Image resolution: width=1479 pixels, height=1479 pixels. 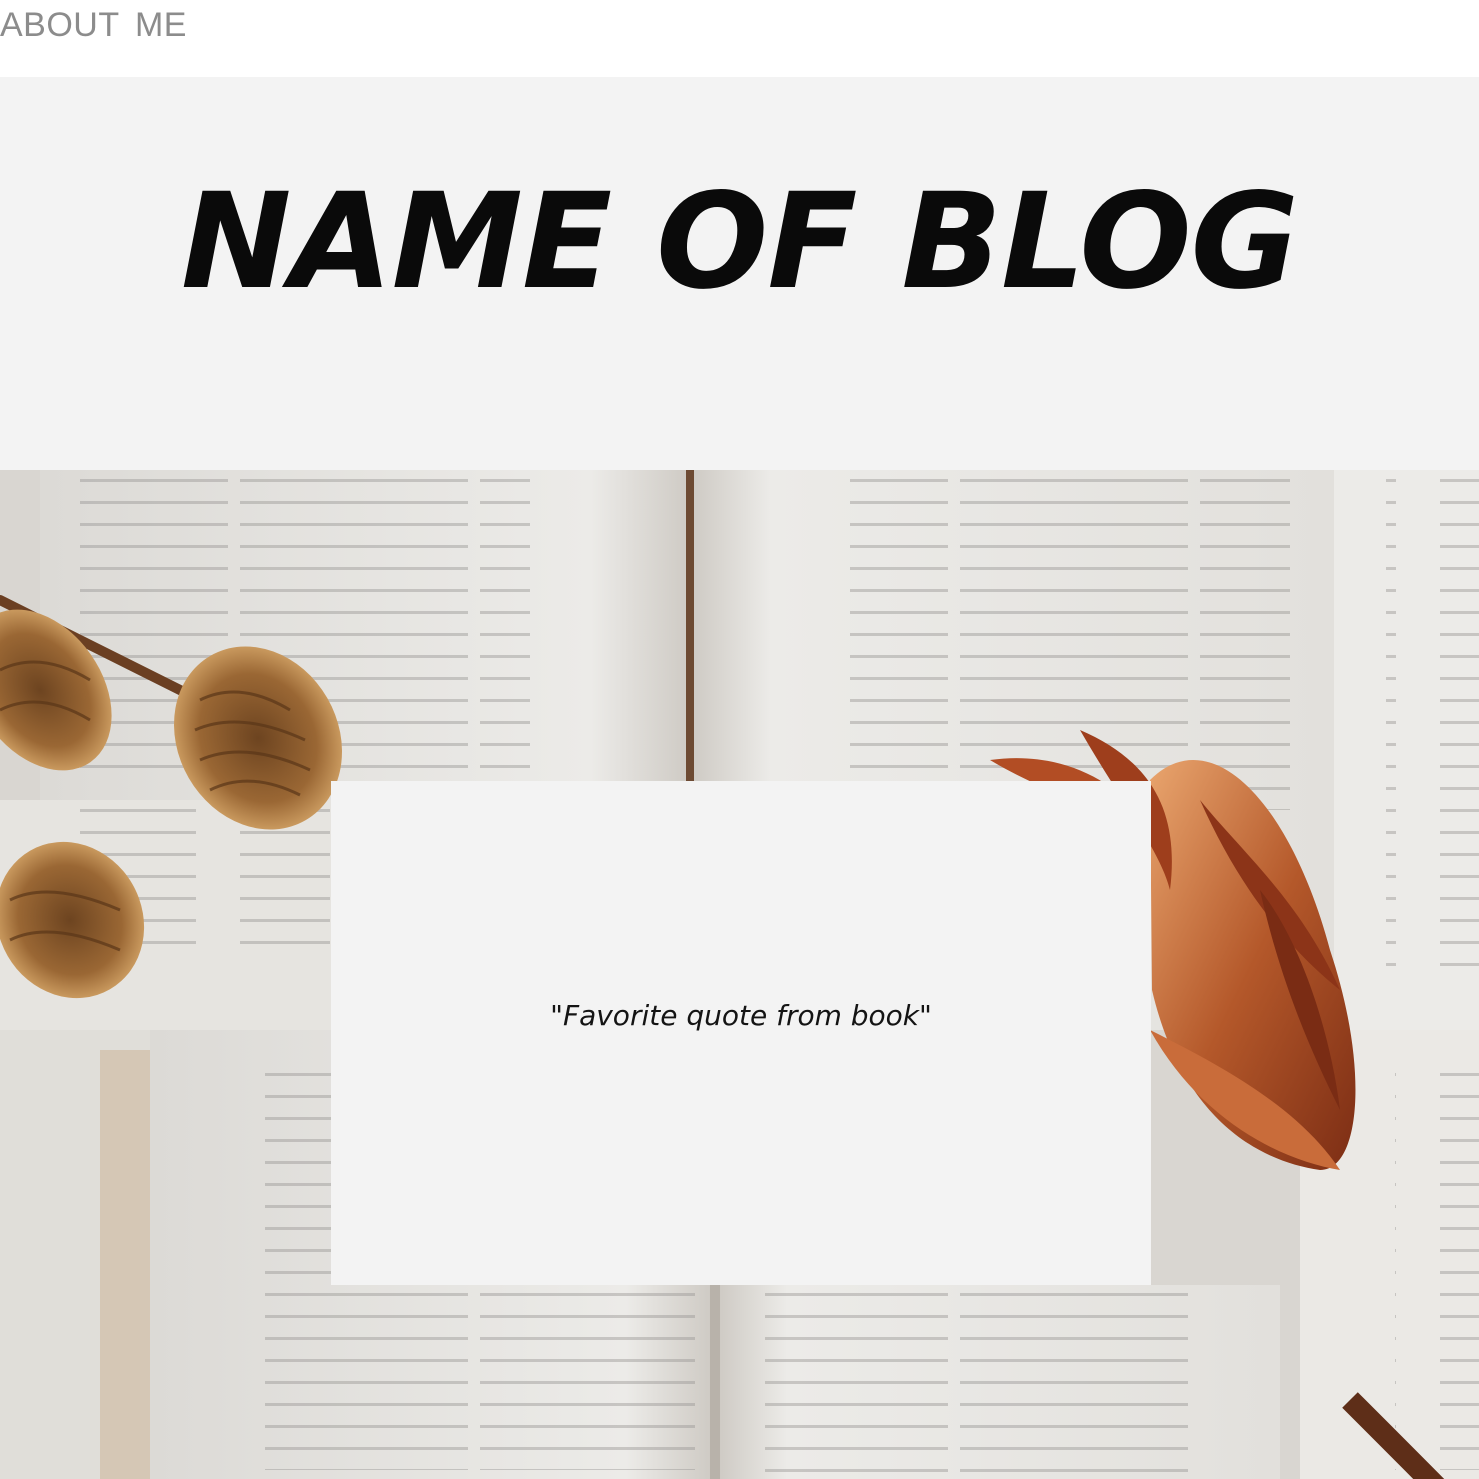 I want to click on quote-text: "Favorite quote from book", so click(x=741, y=1015).